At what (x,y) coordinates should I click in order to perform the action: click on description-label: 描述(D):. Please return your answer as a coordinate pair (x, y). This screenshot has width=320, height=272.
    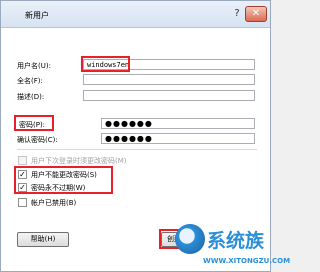
    Looking at the image, I should click on (31, 97).